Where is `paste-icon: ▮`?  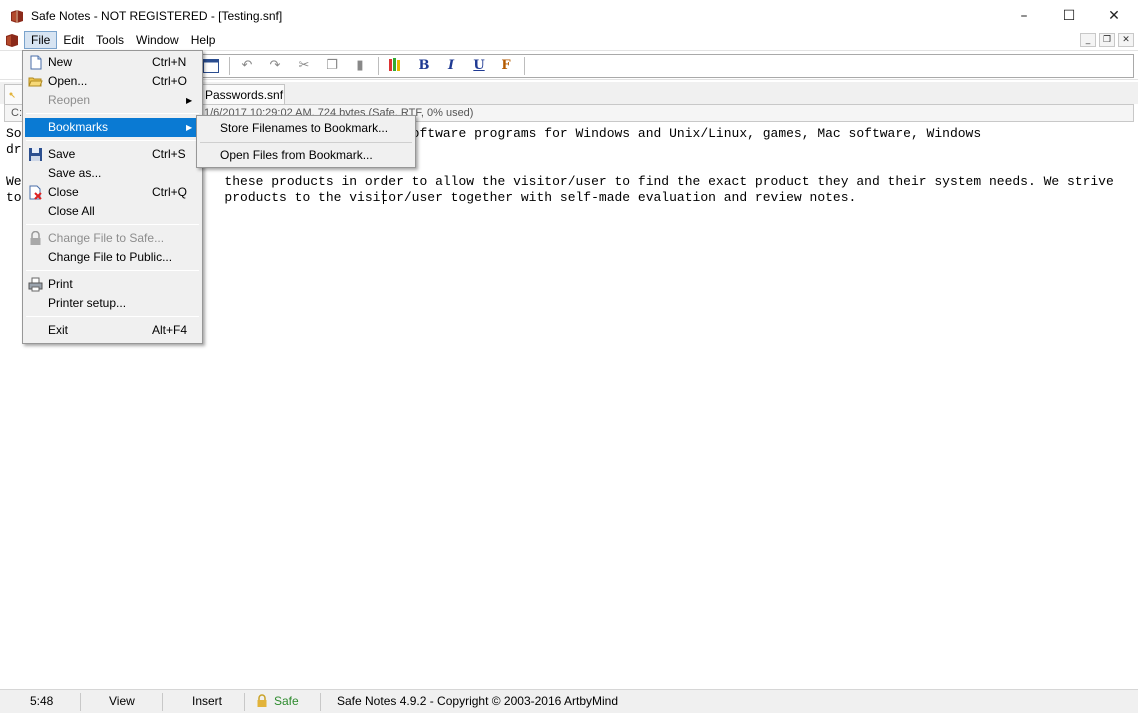
paste-icon: ▮ is located at coordinates (360, 65).